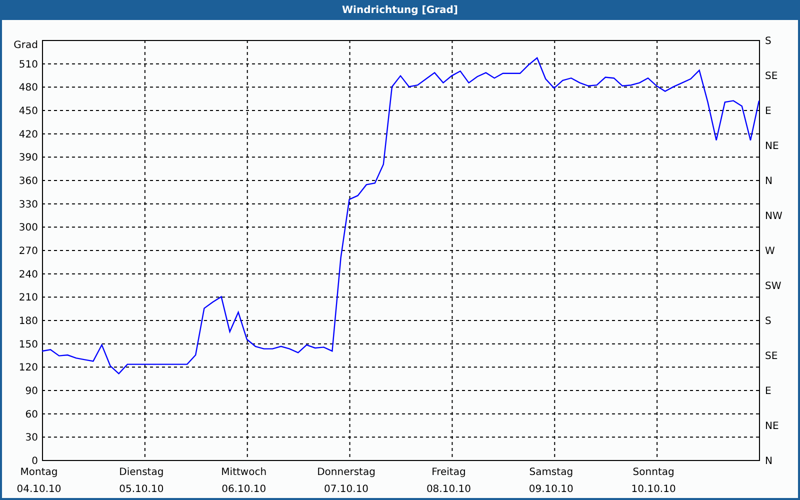  Describe the element at coordinates (28, 64) in the screenshot. I see `y-tick-label: 510` at that location.